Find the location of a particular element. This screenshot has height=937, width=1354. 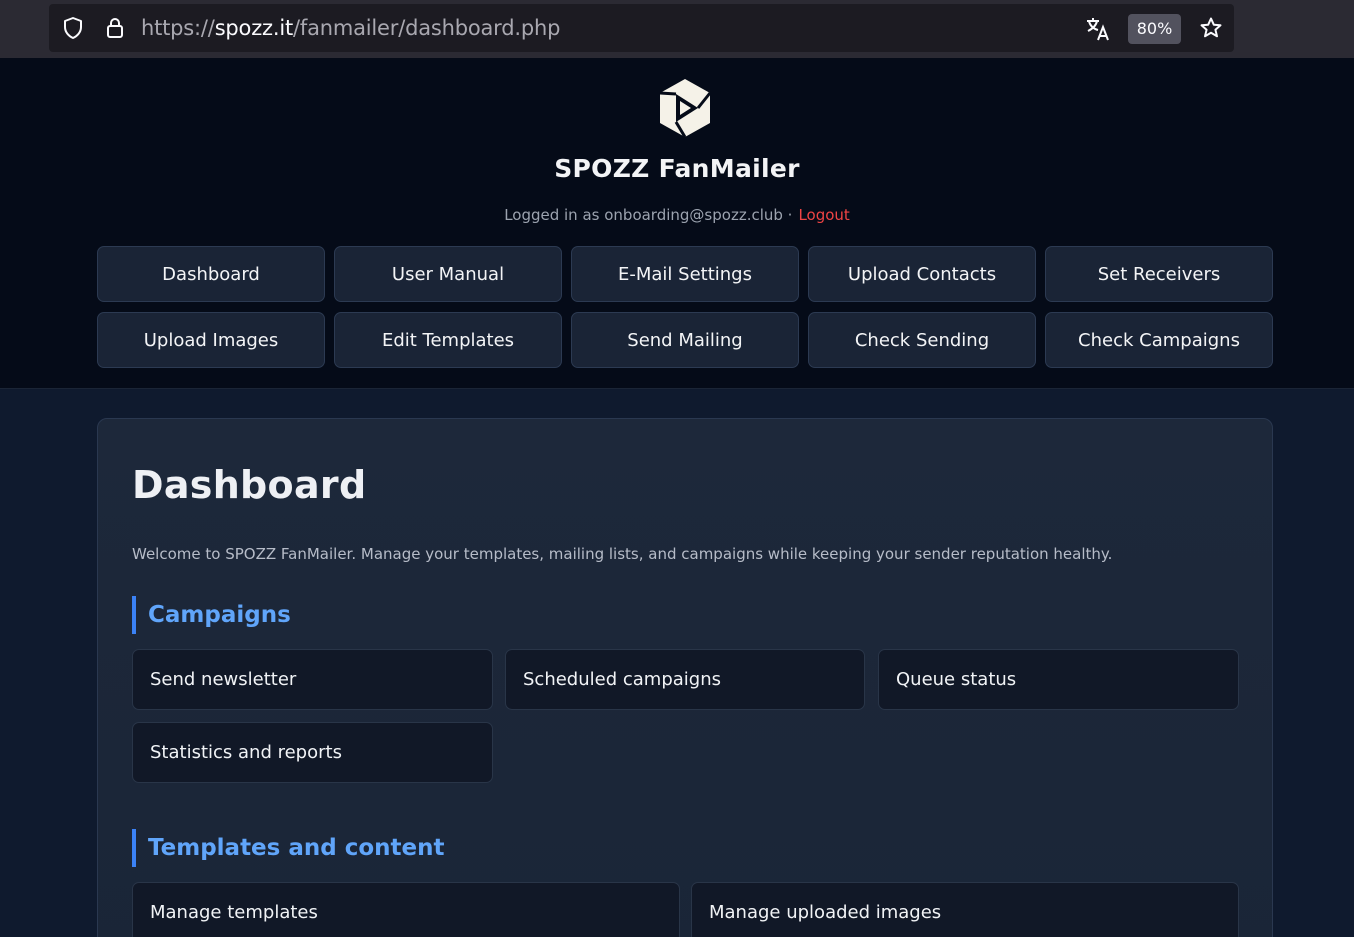

page-title: Dashboard is located at coordinates (249, 485).